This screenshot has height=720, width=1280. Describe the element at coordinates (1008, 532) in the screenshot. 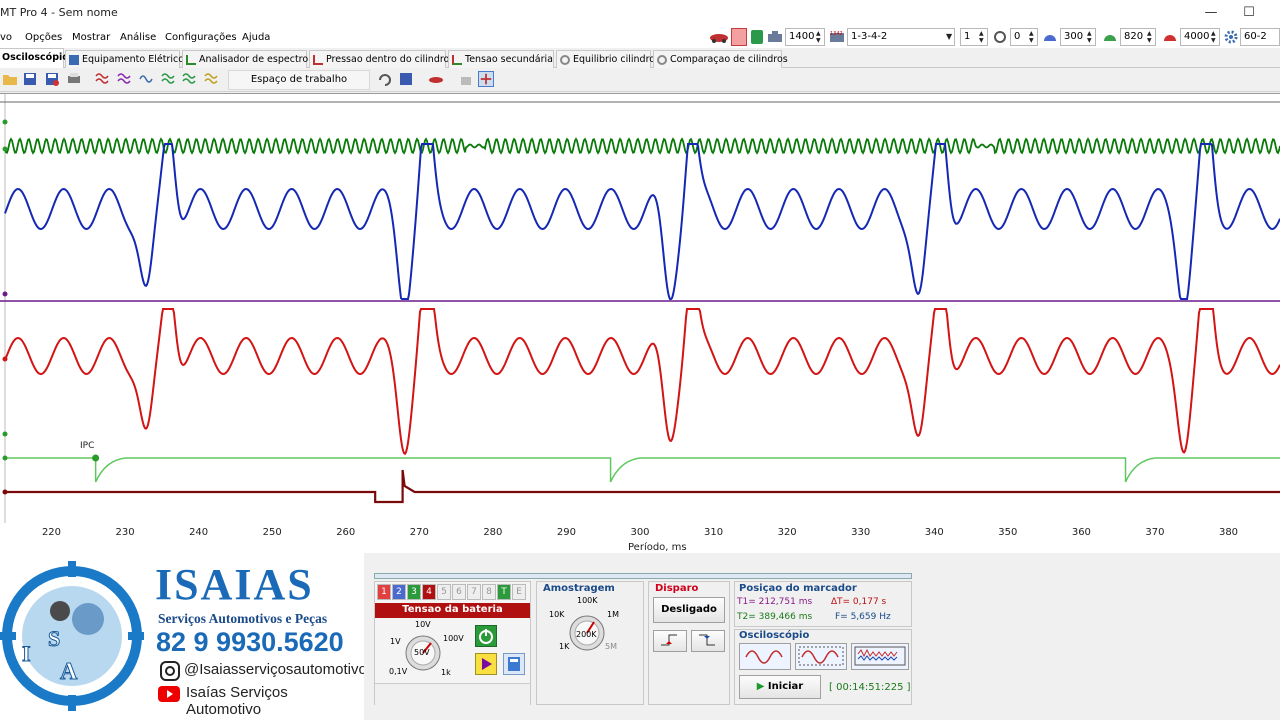

I see `x-tick-label: 350` at that location.